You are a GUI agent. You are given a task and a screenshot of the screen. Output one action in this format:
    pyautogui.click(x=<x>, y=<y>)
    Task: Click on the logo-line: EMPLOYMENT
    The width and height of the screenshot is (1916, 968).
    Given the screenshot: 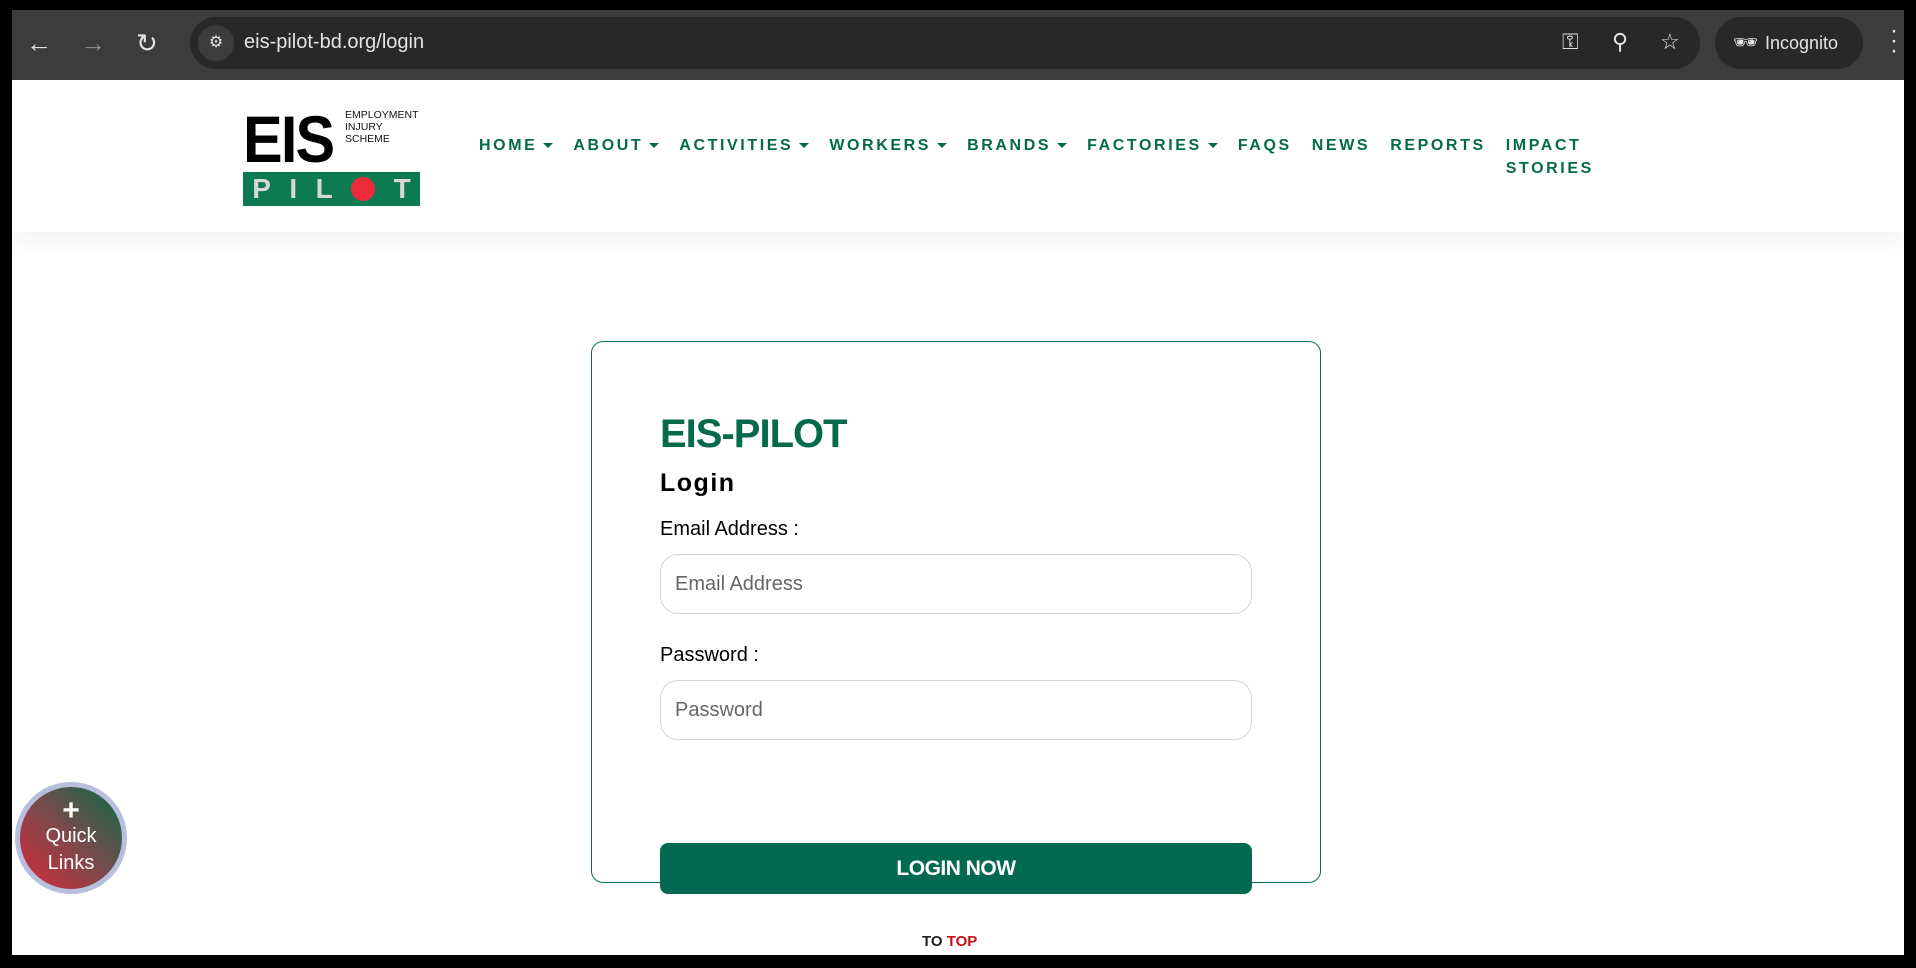 What is the action you would take?
    pyautogui.click(x=382, y=115)
    